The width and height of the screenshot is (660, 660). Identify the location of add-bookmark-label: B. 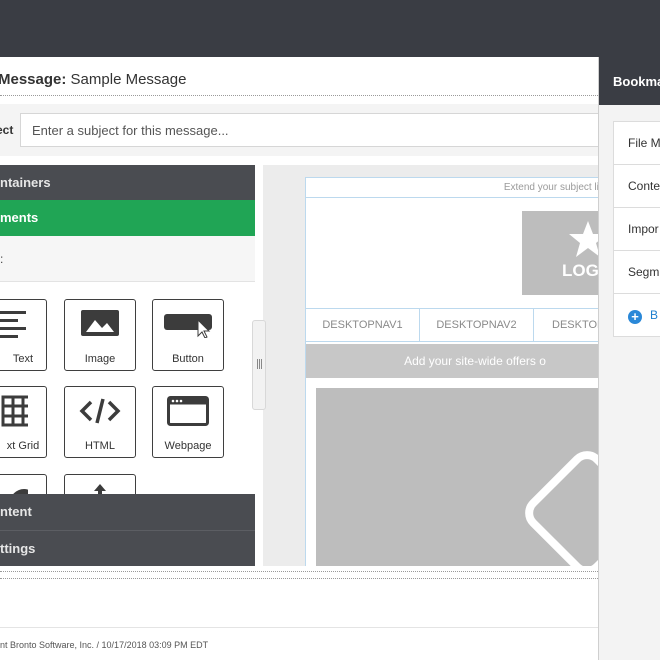
(654, 315).